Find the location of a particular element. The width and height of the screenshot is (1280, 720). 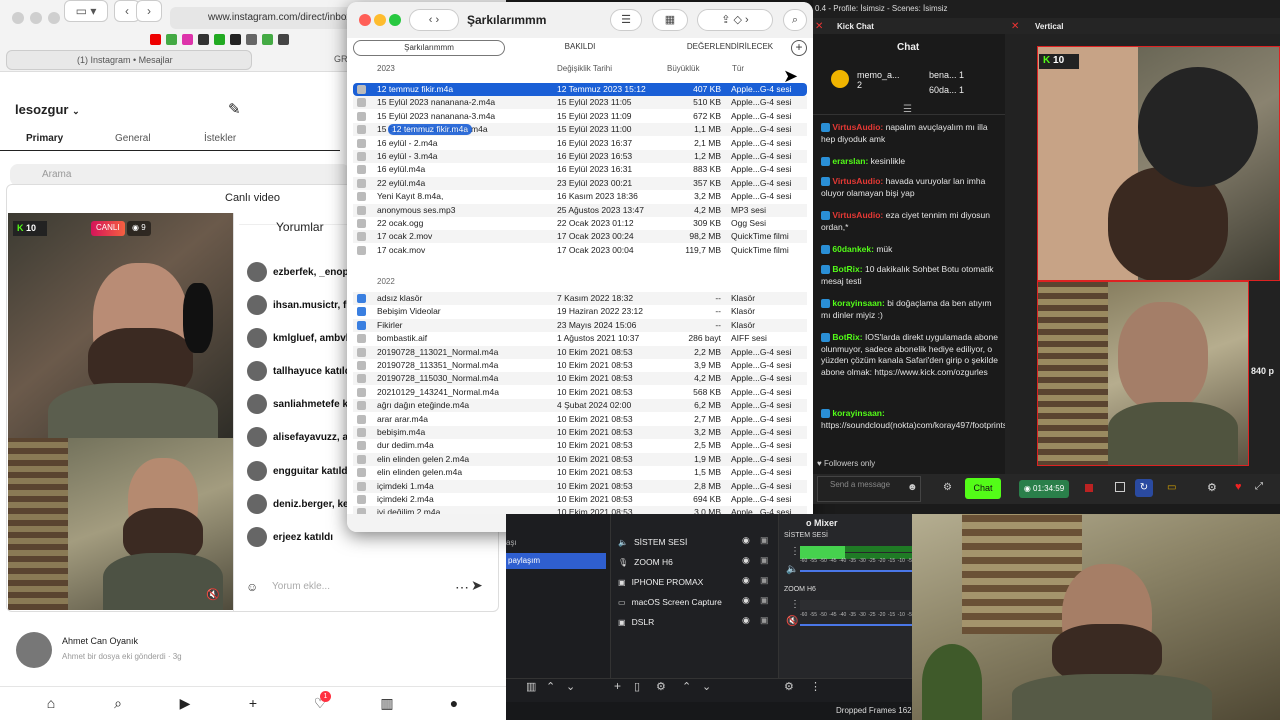

chat-send-button: Chat is located at coordinates (983, 488).